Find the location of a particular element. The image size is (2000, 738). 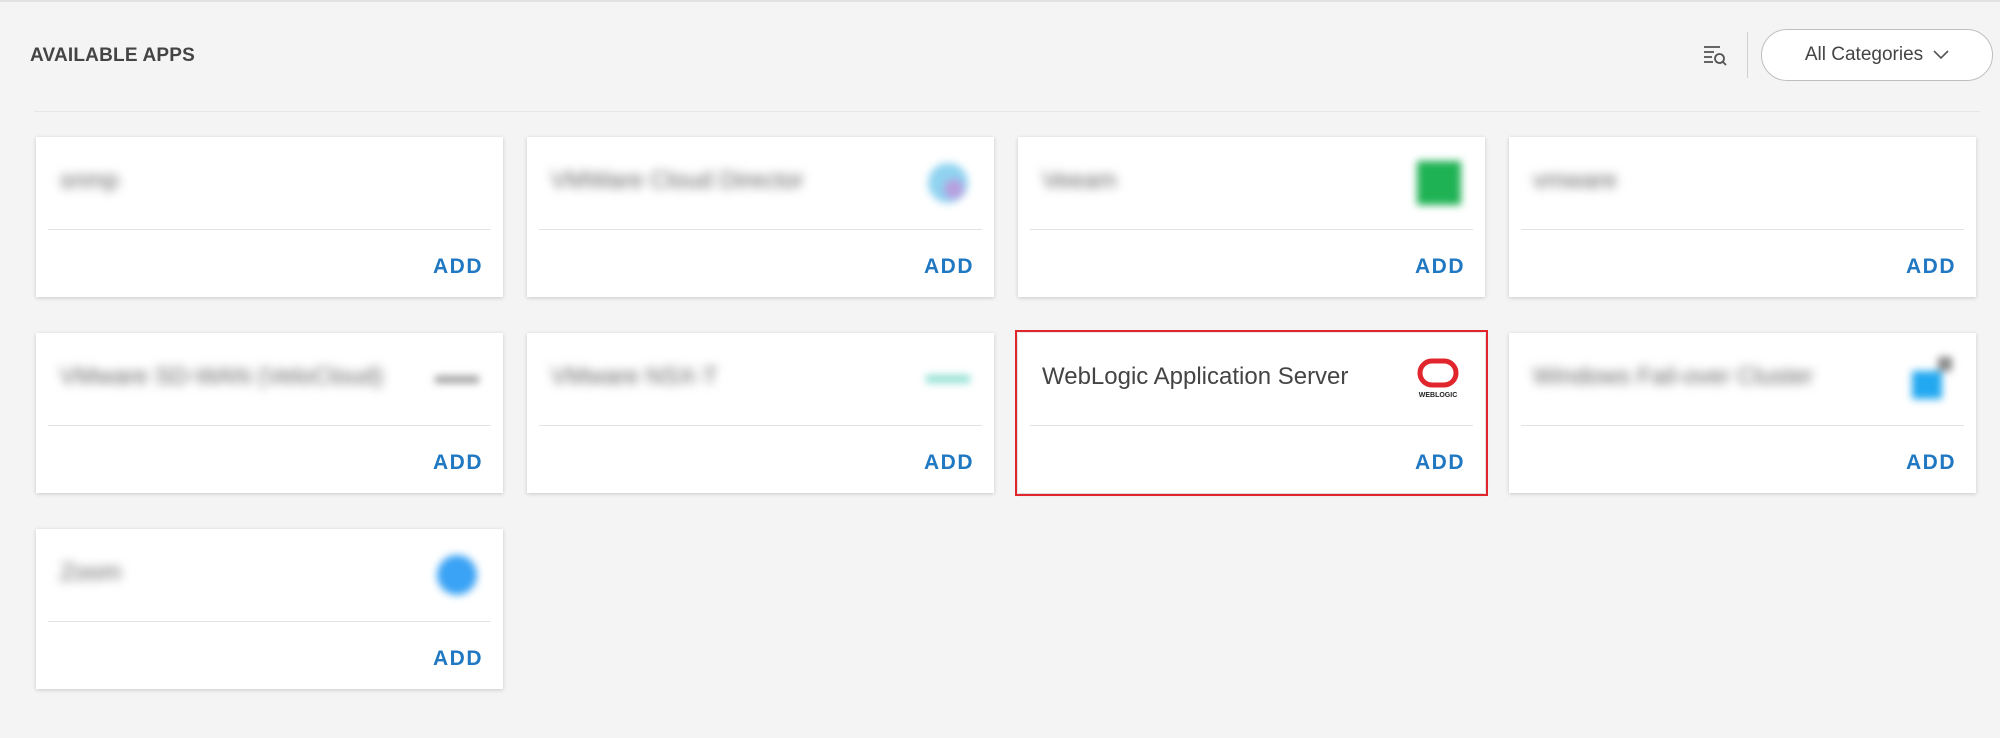

category-select: All Categories is located at coordinates (1877, 55).